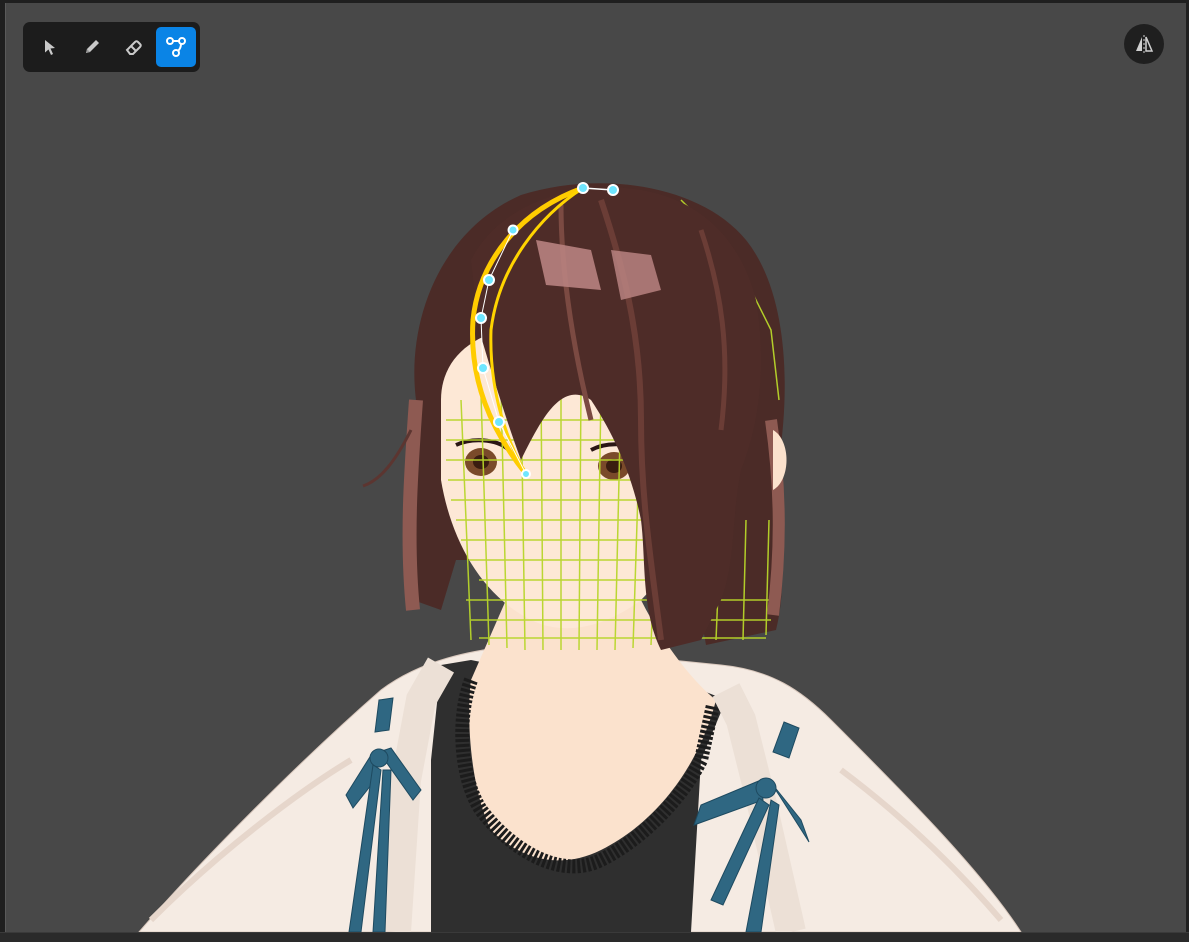 This screenshot has width=1189, height=942. I want to click on mirror-toggle-button, so click(1144, 44).